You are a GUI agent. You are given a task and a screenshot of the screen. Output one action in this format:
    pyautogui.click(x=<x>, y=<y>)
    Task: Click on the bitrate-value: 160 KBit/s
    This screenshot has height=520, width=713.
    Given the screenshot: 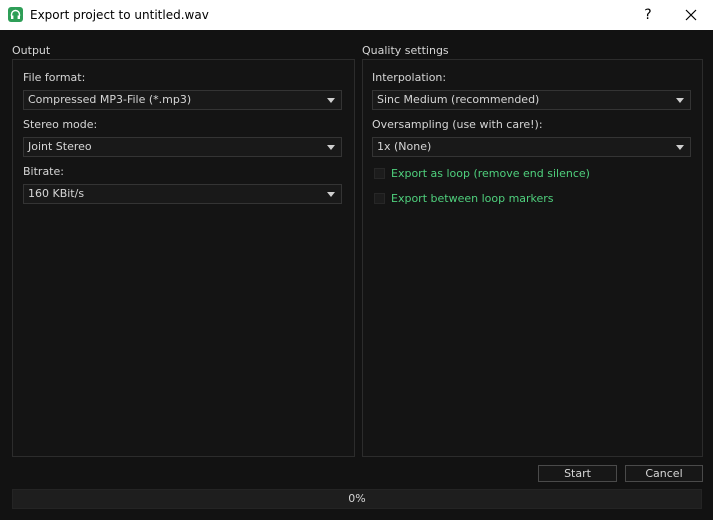 What is the action you would take?
    pyautogui.click(x=56, y=193)
    